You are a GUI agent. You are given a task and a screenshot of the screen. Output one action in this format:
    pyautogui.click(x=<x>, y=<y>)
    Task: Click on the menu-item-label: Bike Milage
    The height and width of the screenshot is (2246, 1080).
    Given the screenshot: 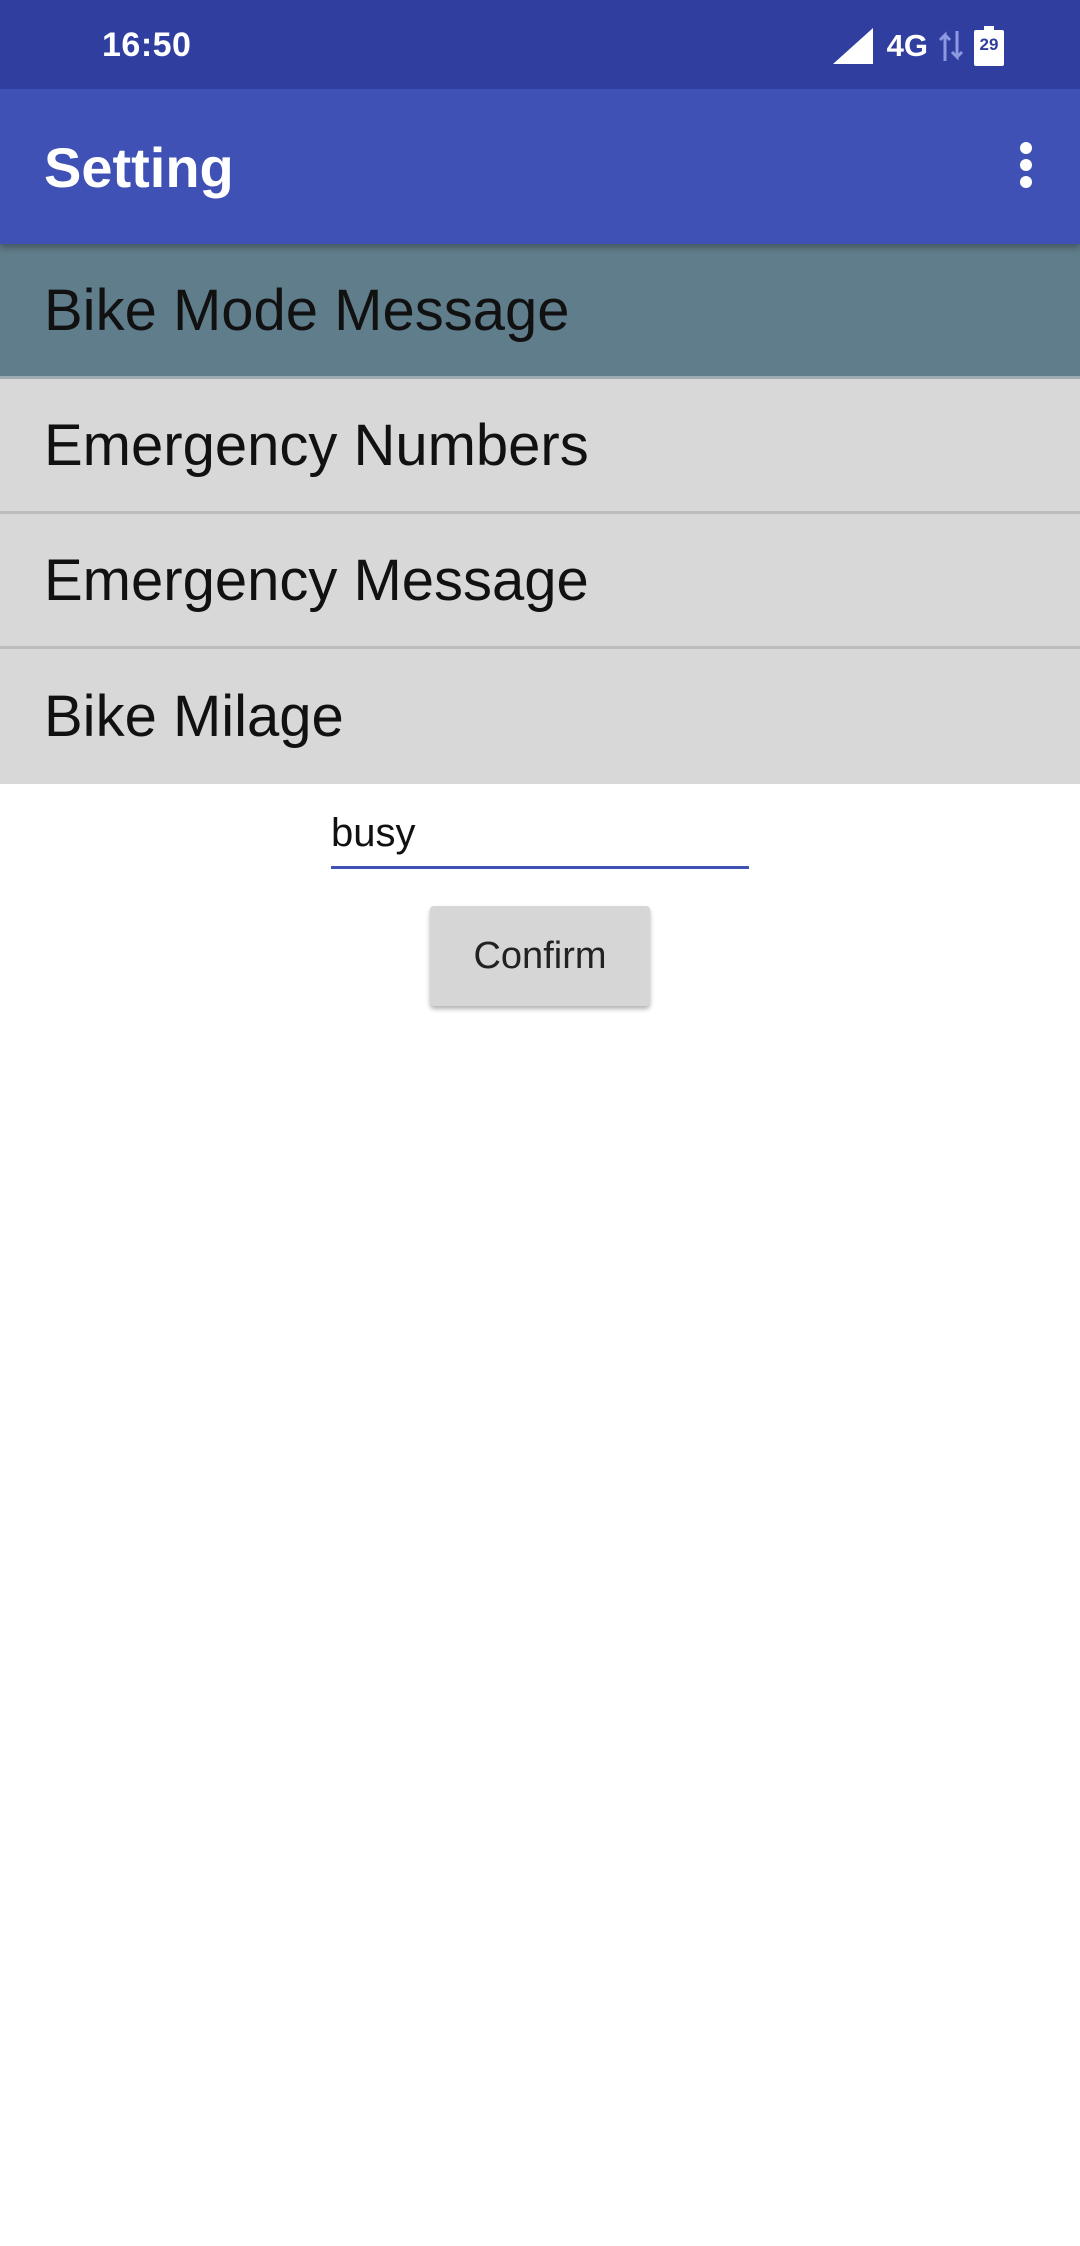 What is the action you would take?
    pyautogui.click(x=194, y=716)
    